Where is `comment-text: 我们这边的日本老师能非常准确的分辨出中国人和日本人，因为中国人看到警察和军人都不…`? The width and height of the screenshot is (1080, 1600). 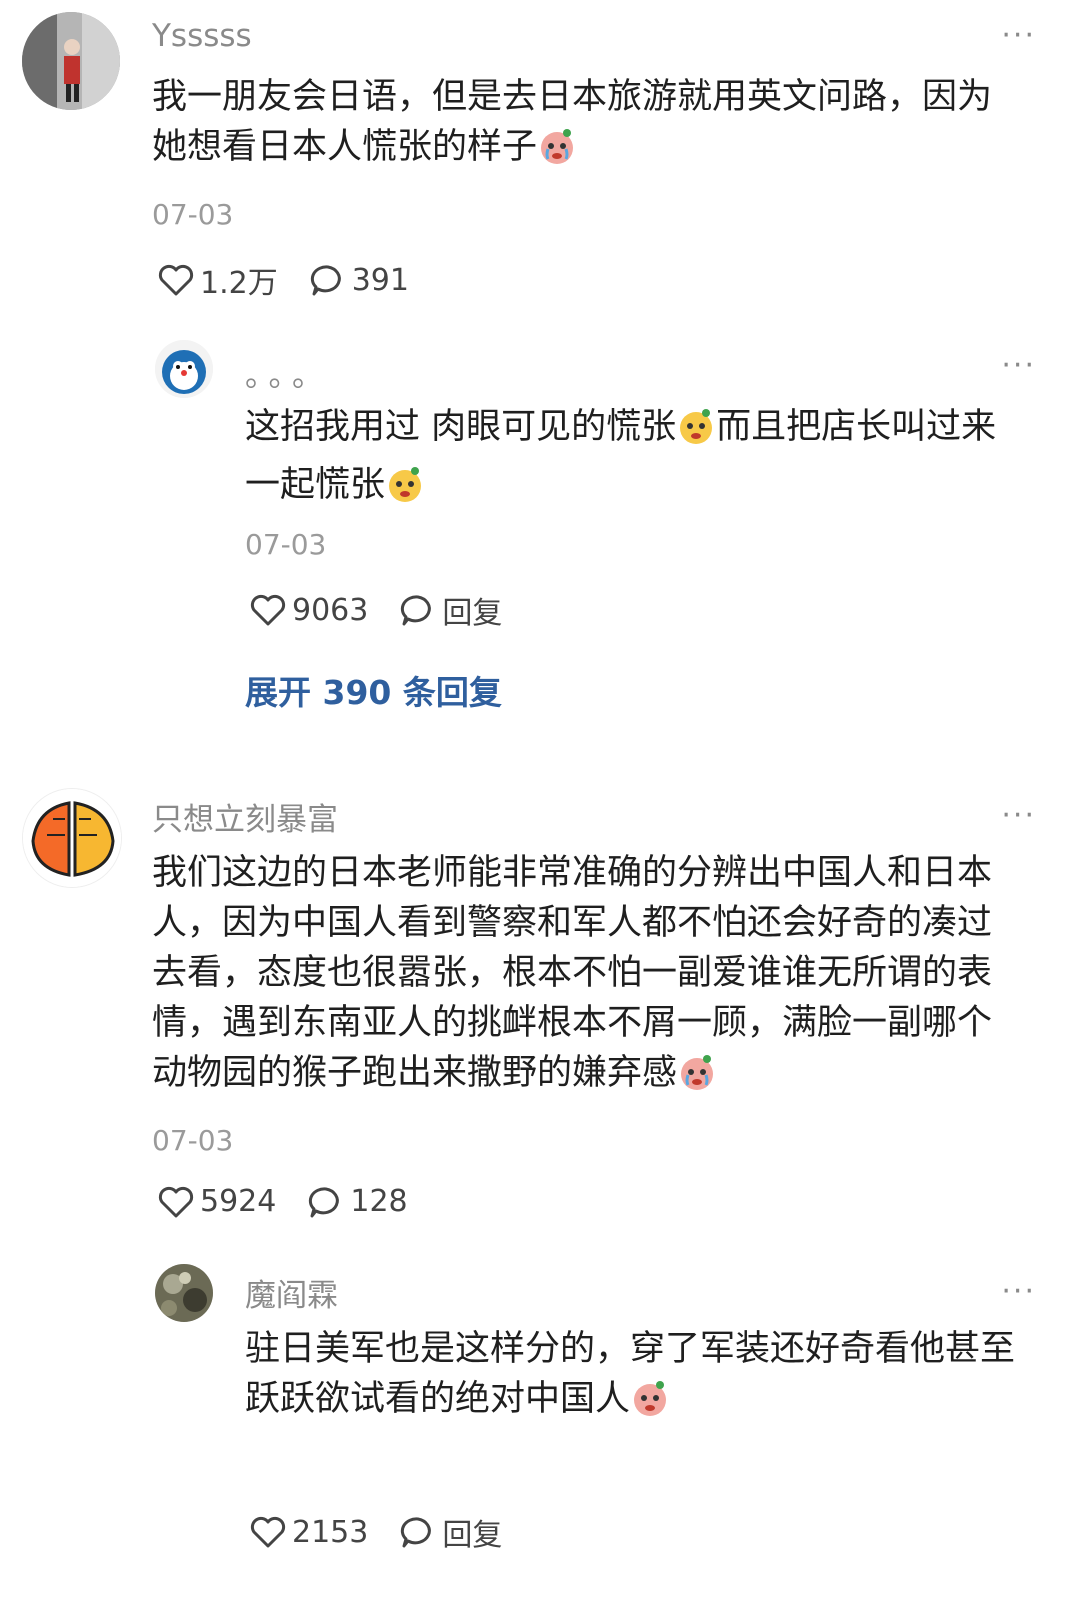 comment-text: 我们这边的日本老师能非常准确的分辨出中国人和日本人，因为中国人看到警察和军人都不… is located at coordinates (587, 977).